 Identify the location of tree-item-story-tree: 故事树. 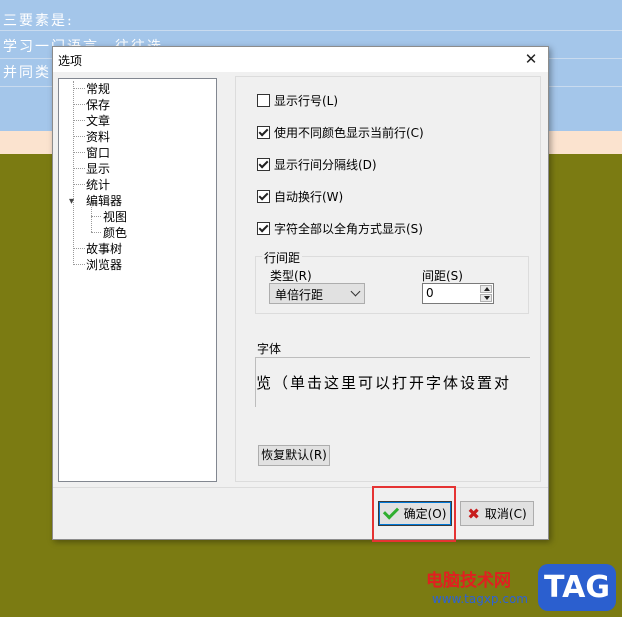
(104, 249).